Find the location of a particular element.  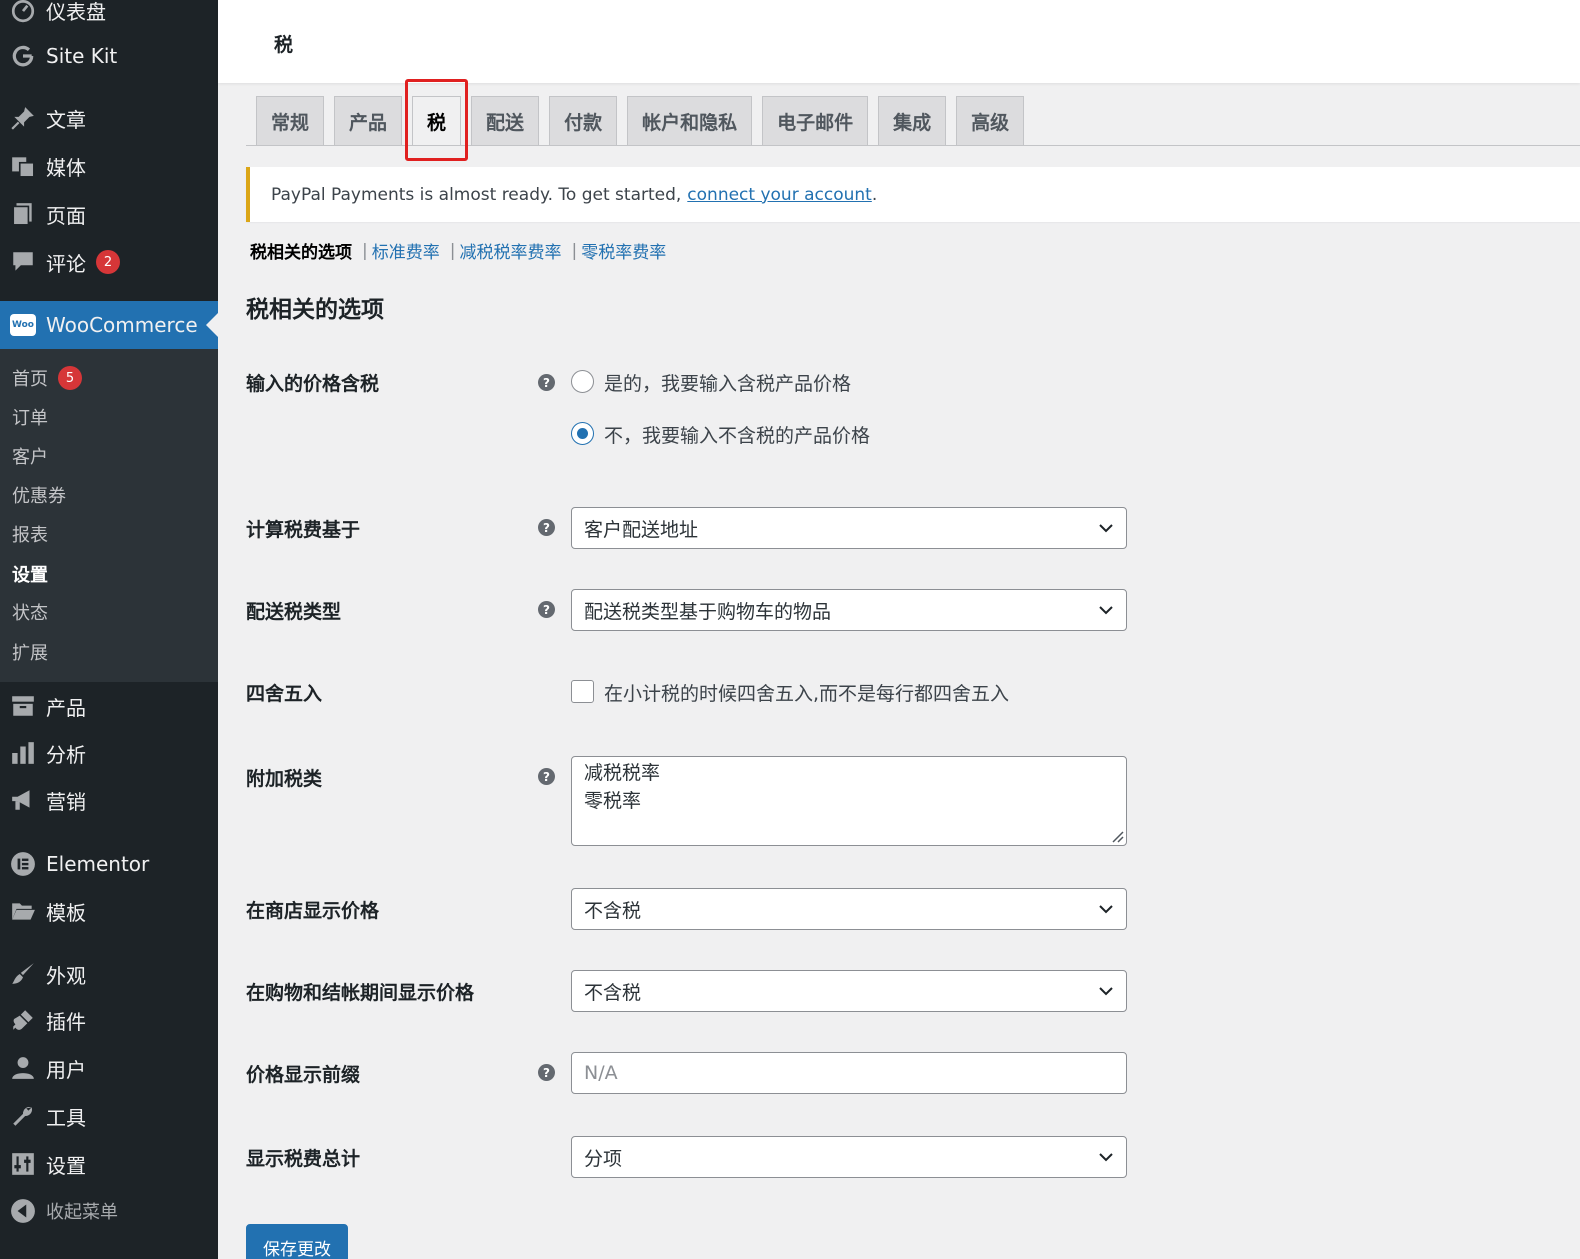

menu-label: 分析 is located at coordinates (66, 754).